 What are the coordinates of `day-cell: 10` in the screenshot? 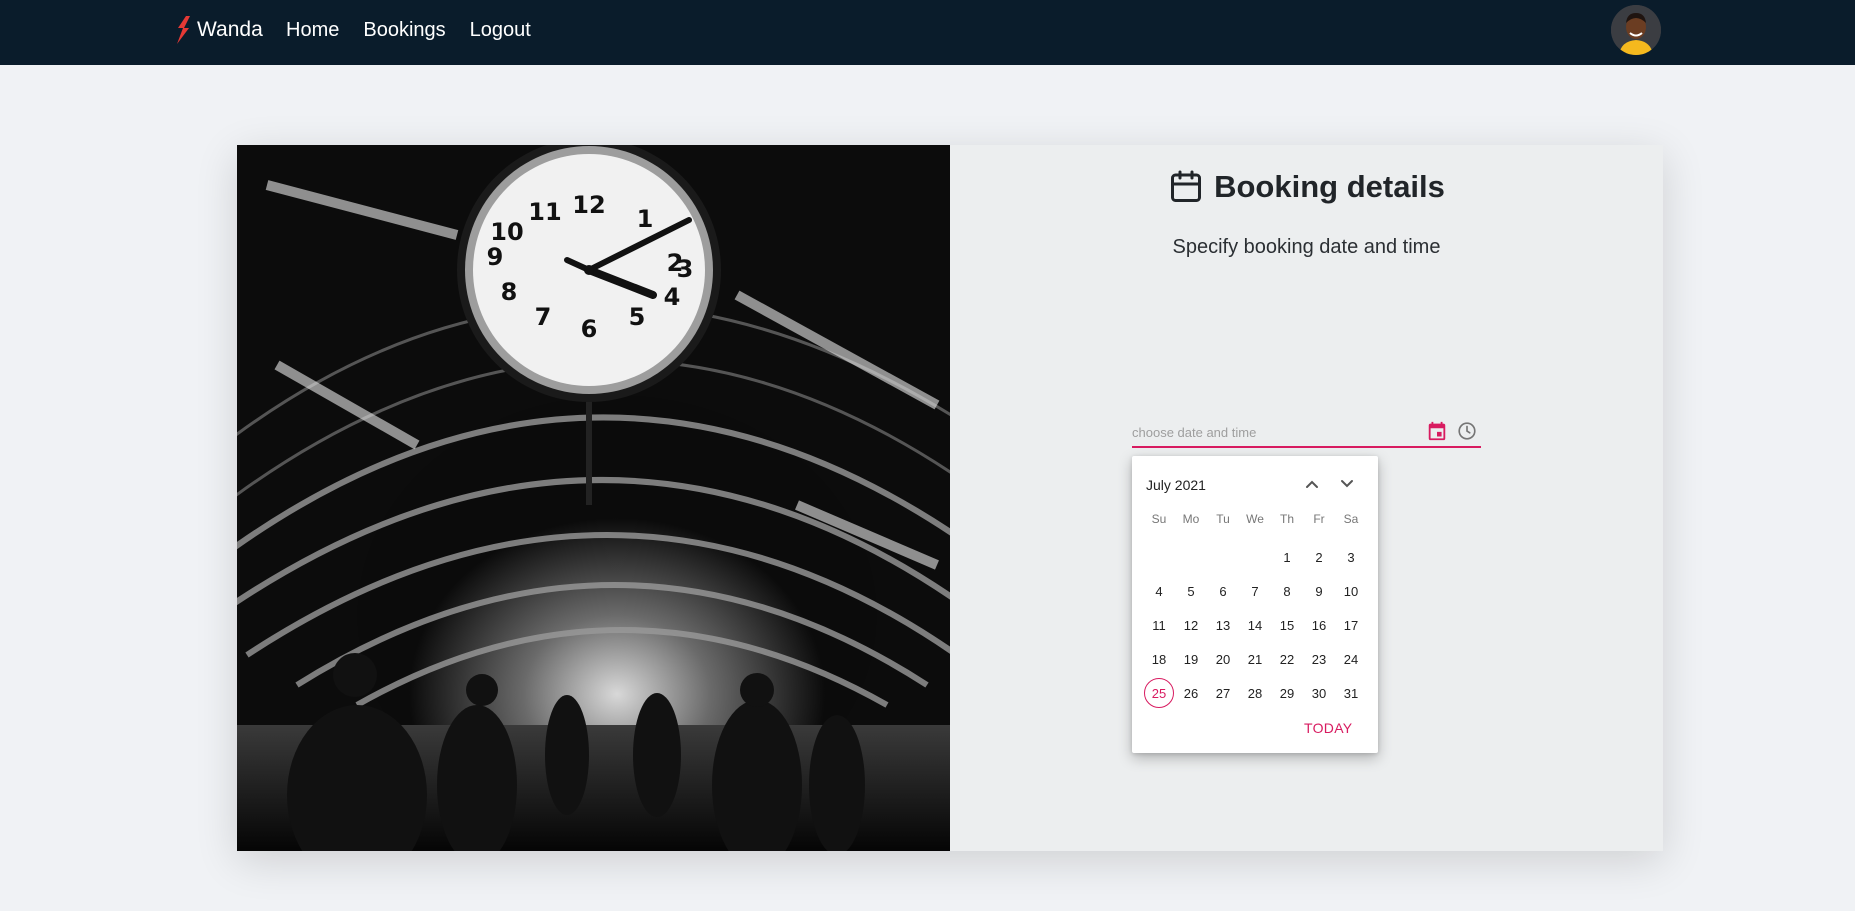 It's located at (1351, 591).